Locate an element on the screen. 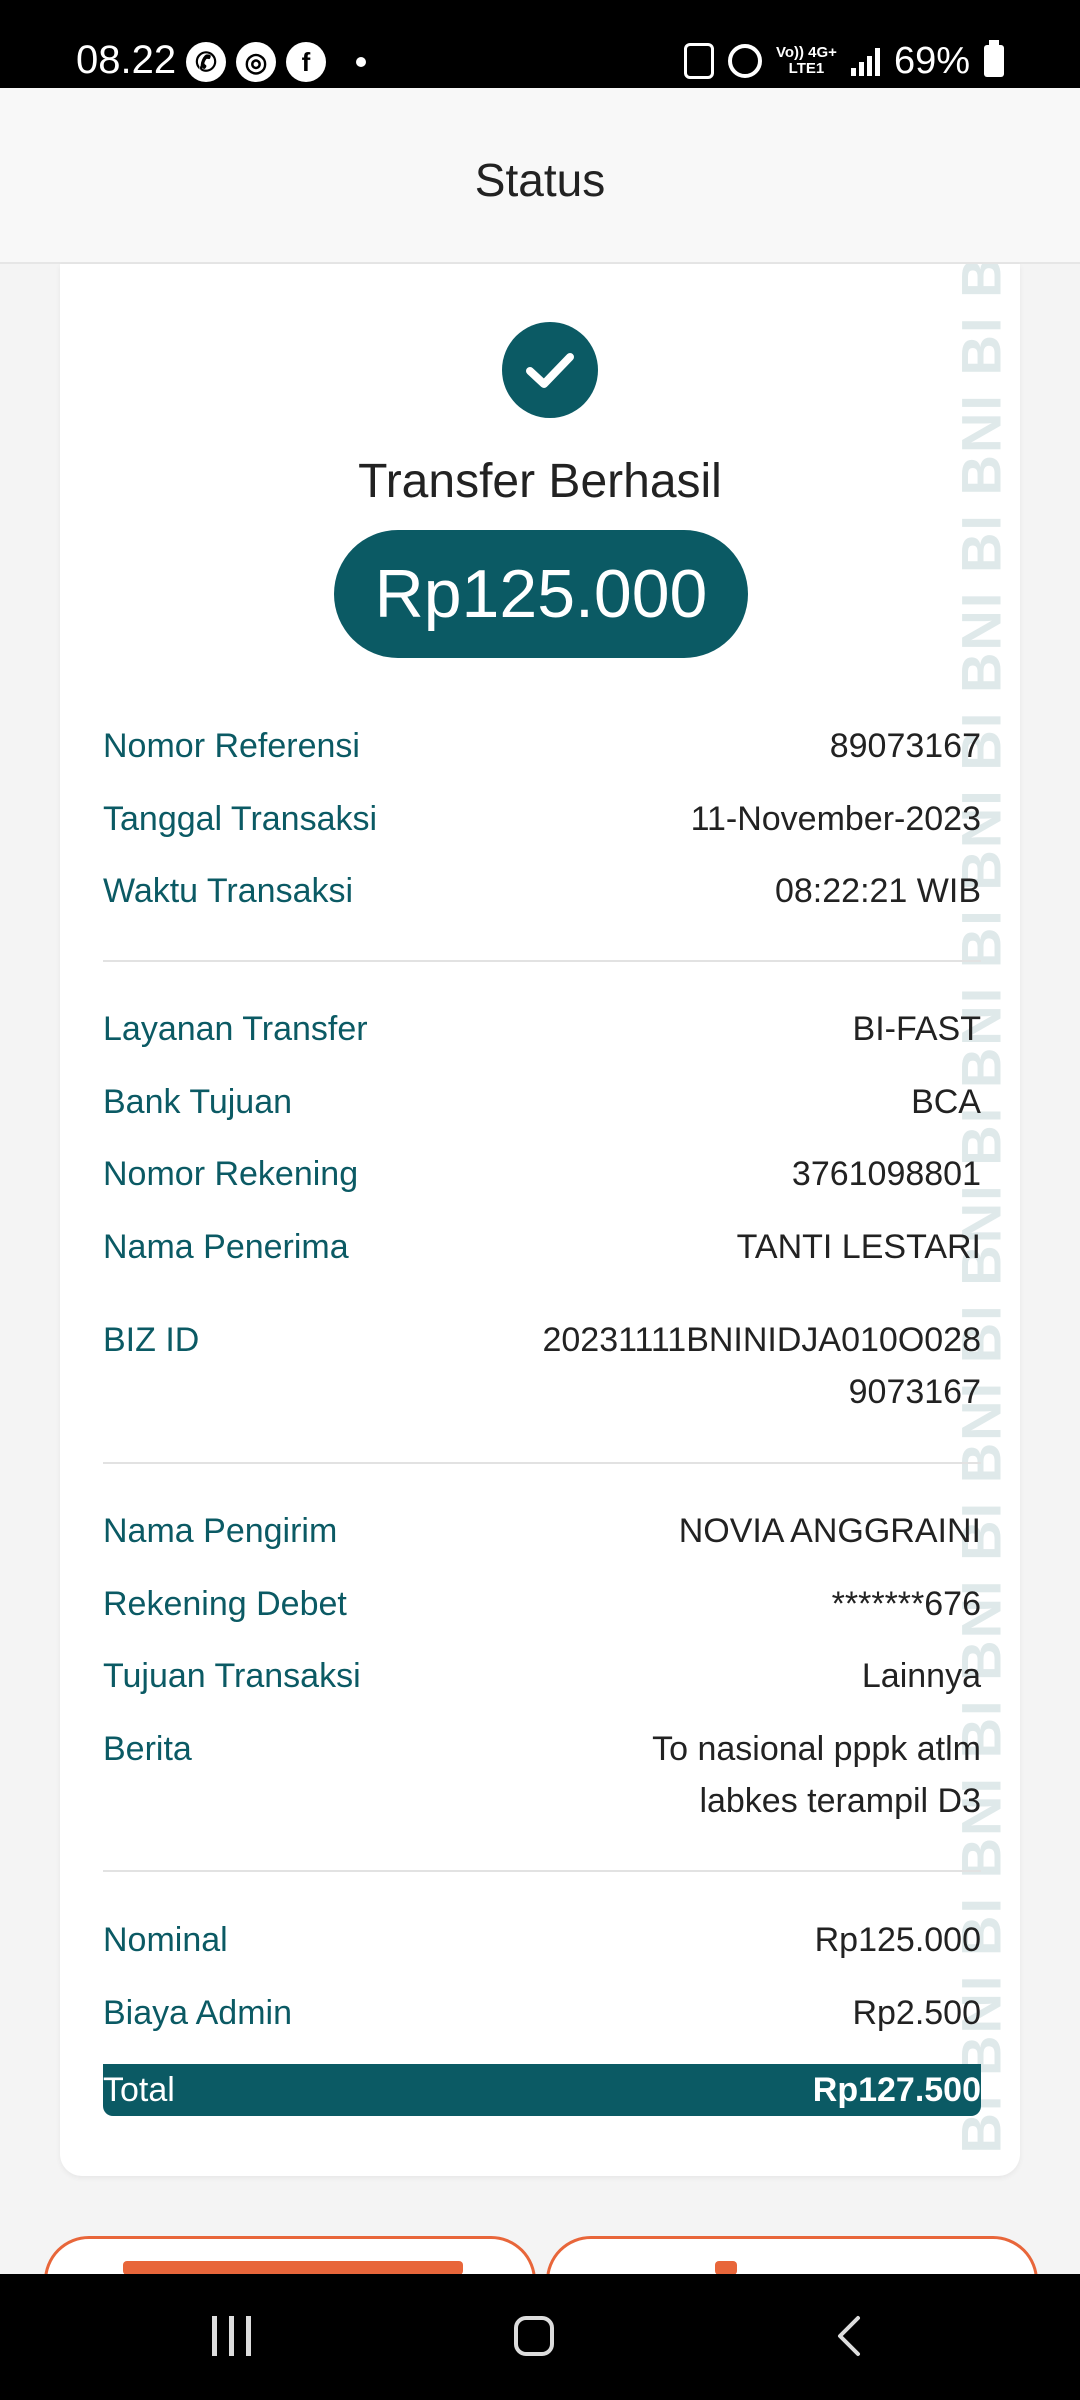 The image size is (1080, 2400). whatsapp-icon: ✆ is located at coordinates (206, 62).